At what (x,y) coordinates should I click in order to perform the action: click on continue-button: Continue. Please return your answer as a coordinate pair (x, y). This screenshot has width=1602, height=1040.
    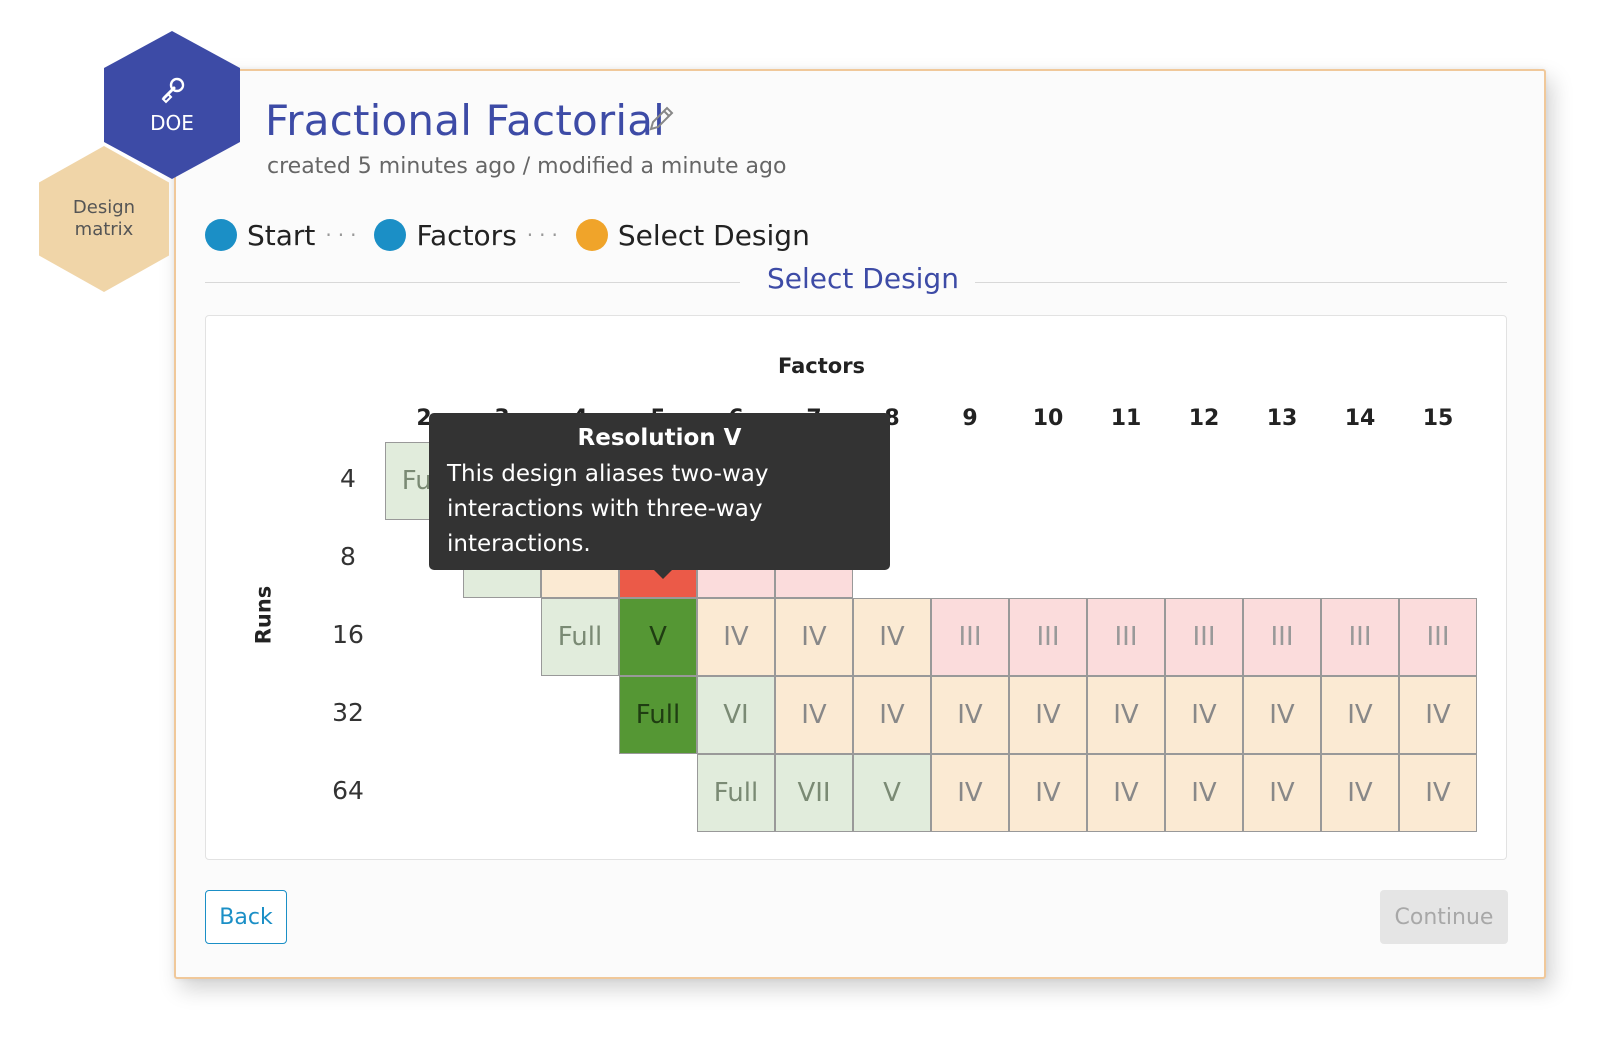
    Looking at the image, I should click on (1444, 917).